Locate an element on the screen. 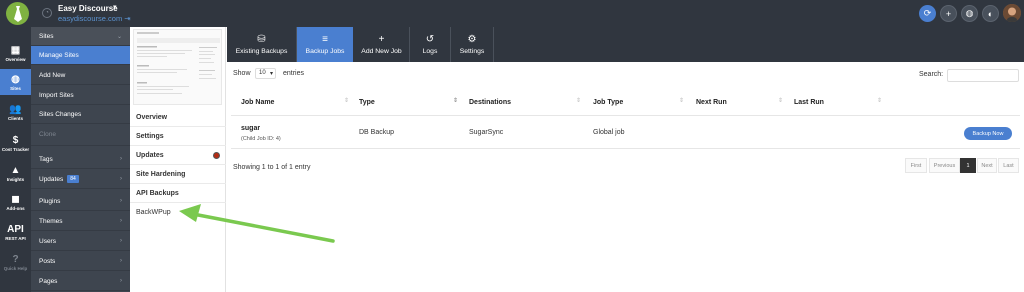  nav-cost-tracker: $ Cost Tracker is located at coordinates (15, 143).